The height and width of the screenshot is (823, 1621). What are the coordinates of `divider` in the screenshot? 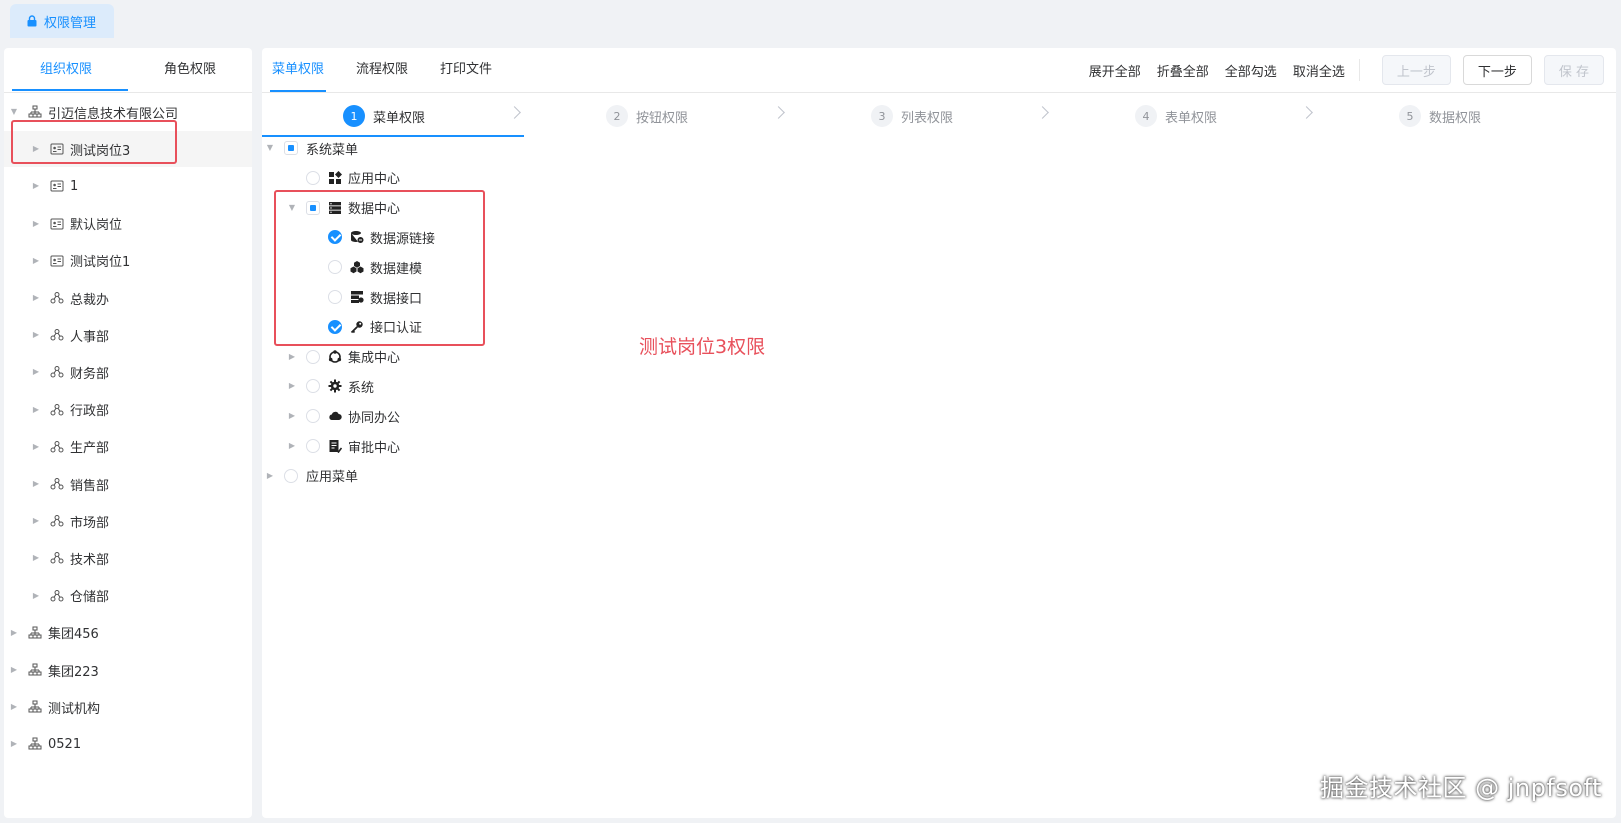 It's located at (1359, 70).